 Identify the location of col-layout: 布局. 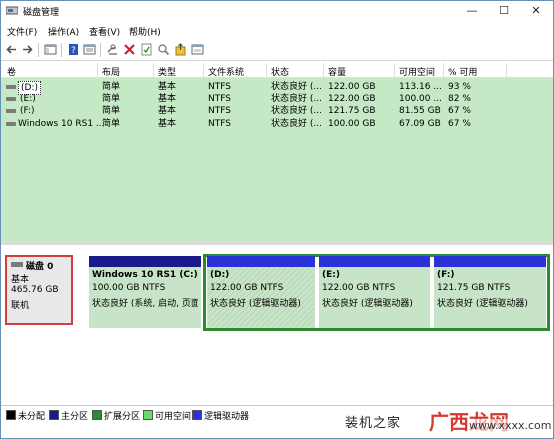
(111, 71).